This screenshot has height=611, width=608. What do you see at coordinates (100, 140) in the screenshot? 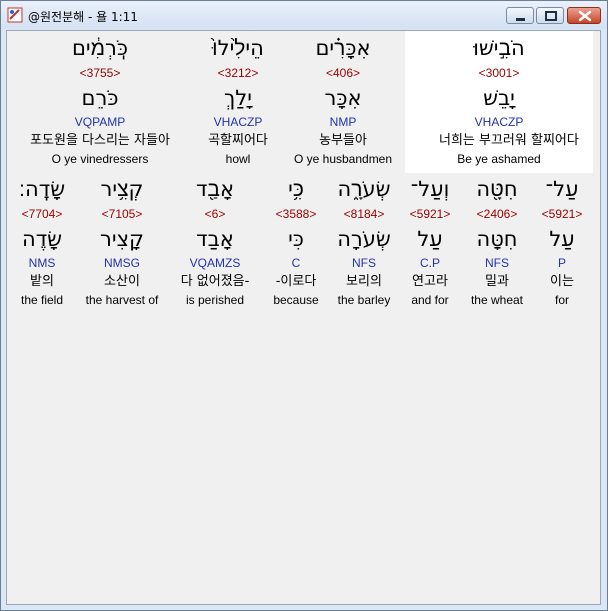
I see `korean-gloss: 포도원을 다스리는 자들아` at bounding box center [100, 140].